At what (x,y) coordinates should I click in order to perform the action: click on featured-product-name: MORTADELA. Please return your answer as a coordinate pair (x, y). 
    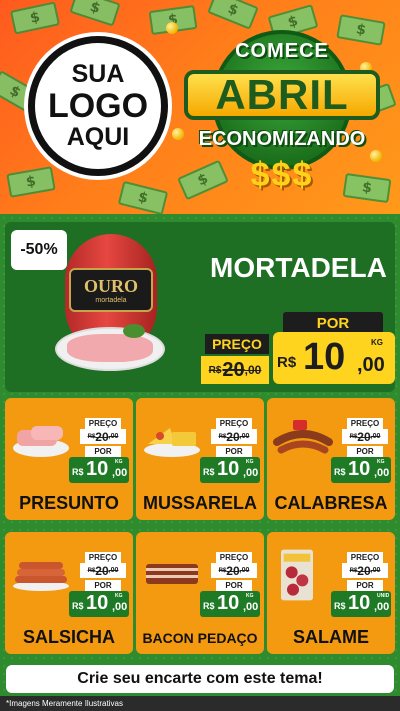
    Looking at the image, I should click on (298, 267).